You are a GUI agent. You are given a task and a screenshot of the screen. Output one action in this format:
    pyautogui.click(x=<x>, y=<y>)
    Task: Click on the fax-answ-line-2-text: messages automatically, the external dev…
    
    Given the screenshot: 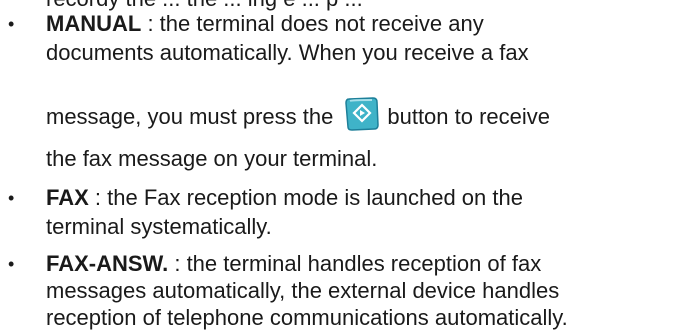 What is the action you would take?
    pyautogui.click(x=303, y=290)
    